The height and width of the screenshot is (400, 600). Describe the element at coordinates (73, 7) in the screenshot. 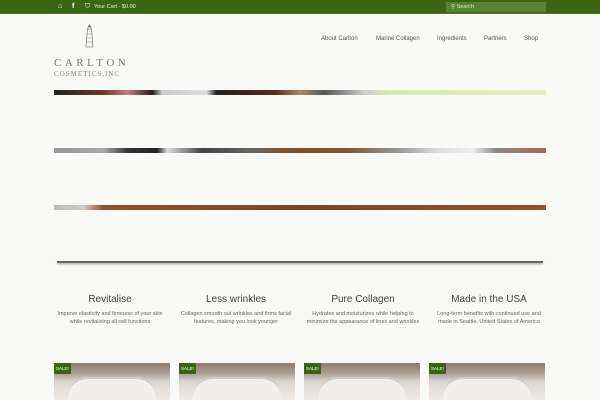

I see `facebook-icon: f` at that location.